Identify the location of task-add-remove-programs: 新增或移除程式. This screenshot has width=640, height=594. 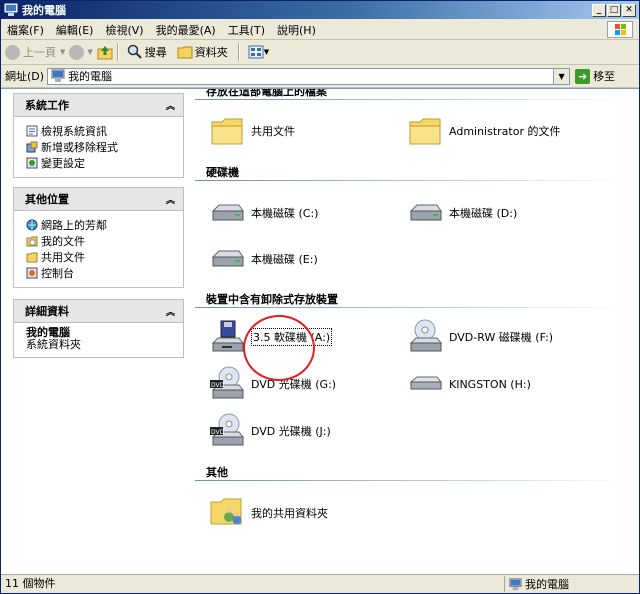
(104, 147).